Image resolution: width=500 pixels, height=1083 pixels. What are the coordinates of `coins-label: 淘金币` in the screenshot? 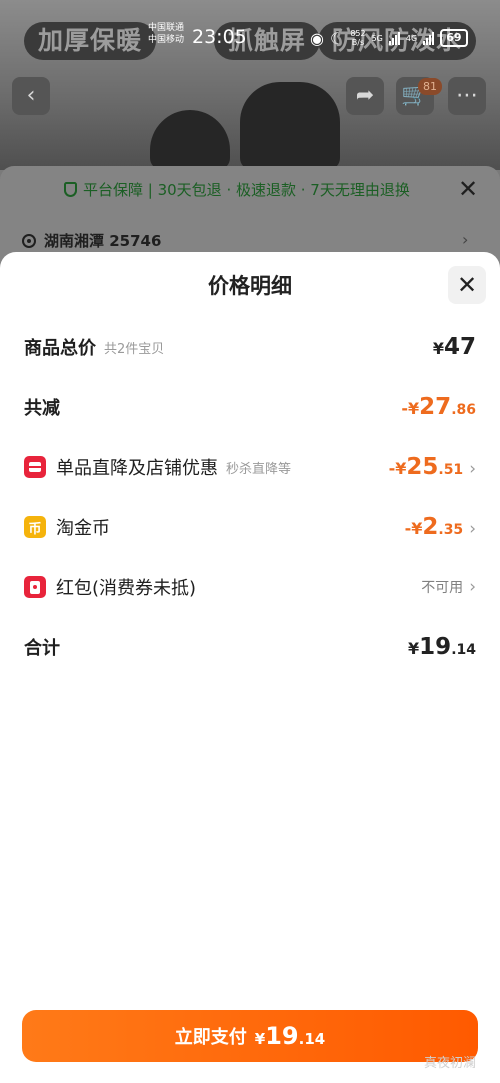 It's located at (83, 528).